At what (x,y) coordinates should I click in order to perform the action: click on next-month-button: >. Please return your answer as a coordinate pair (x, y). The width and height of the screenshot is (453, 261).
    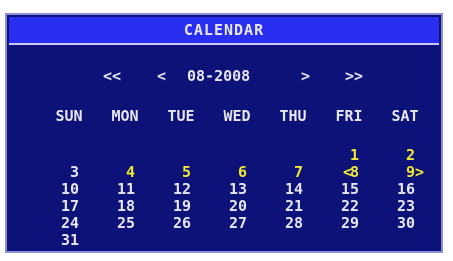
    Looking at the image, I should click on (305, 76).